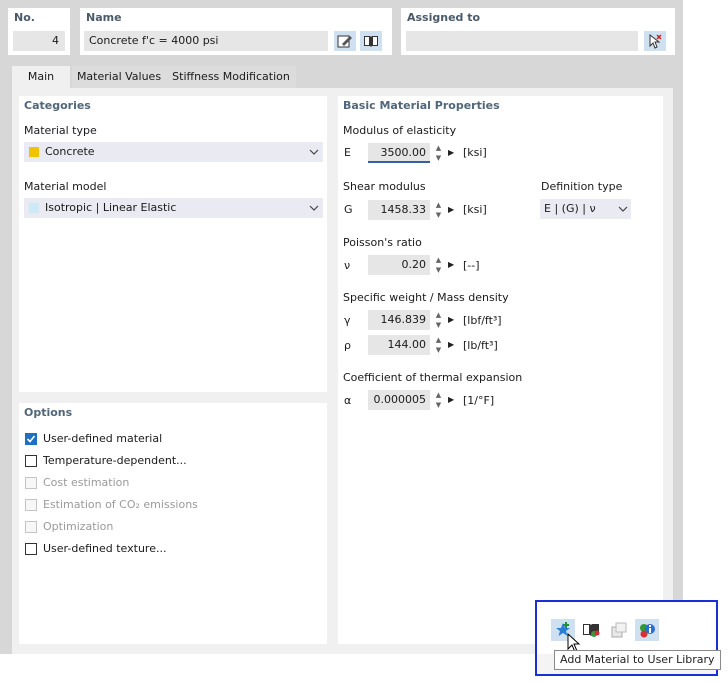 Image resolution: width=727 pixels, height=684 pixels. I want to click on alpha-unit: [1/°F], so click(479, 400).